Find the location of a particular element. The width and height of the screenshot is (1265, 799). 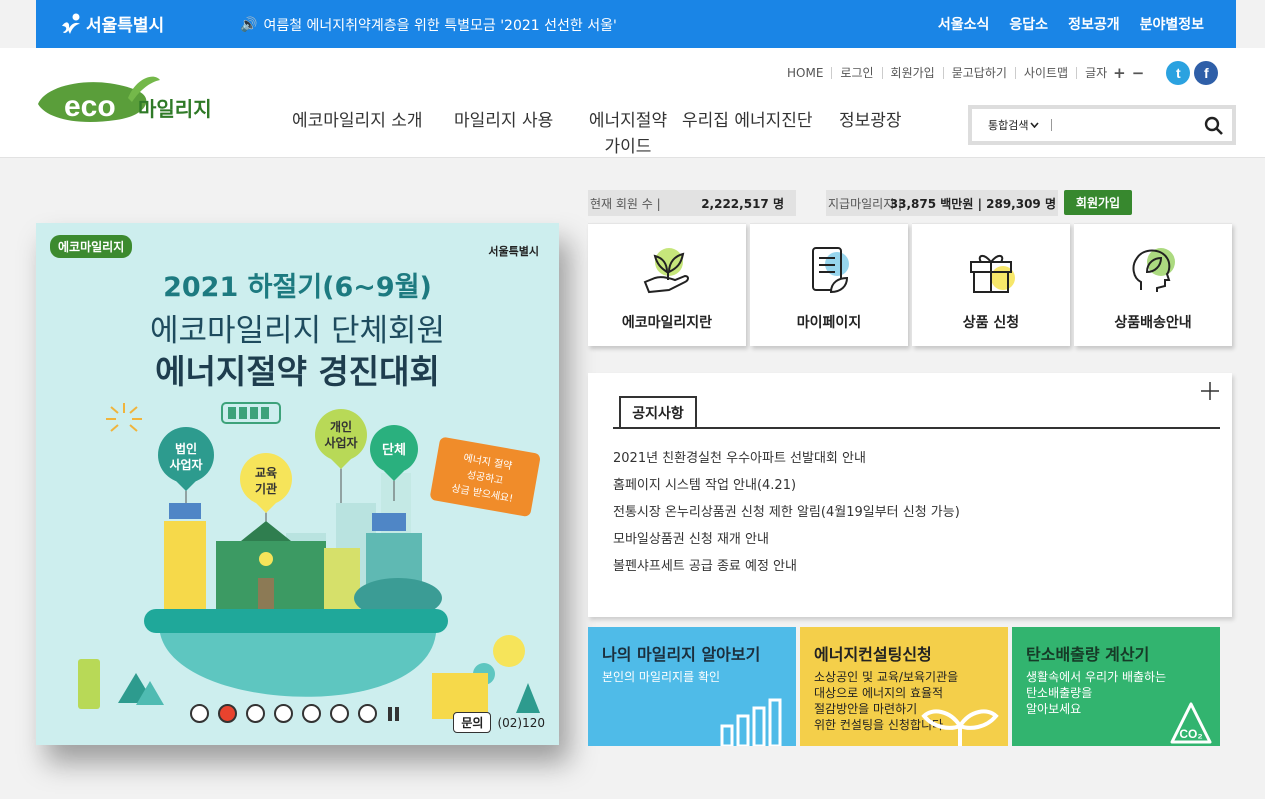

balloon-individual: 개인 사업자 is located at coordinates (341, 456).